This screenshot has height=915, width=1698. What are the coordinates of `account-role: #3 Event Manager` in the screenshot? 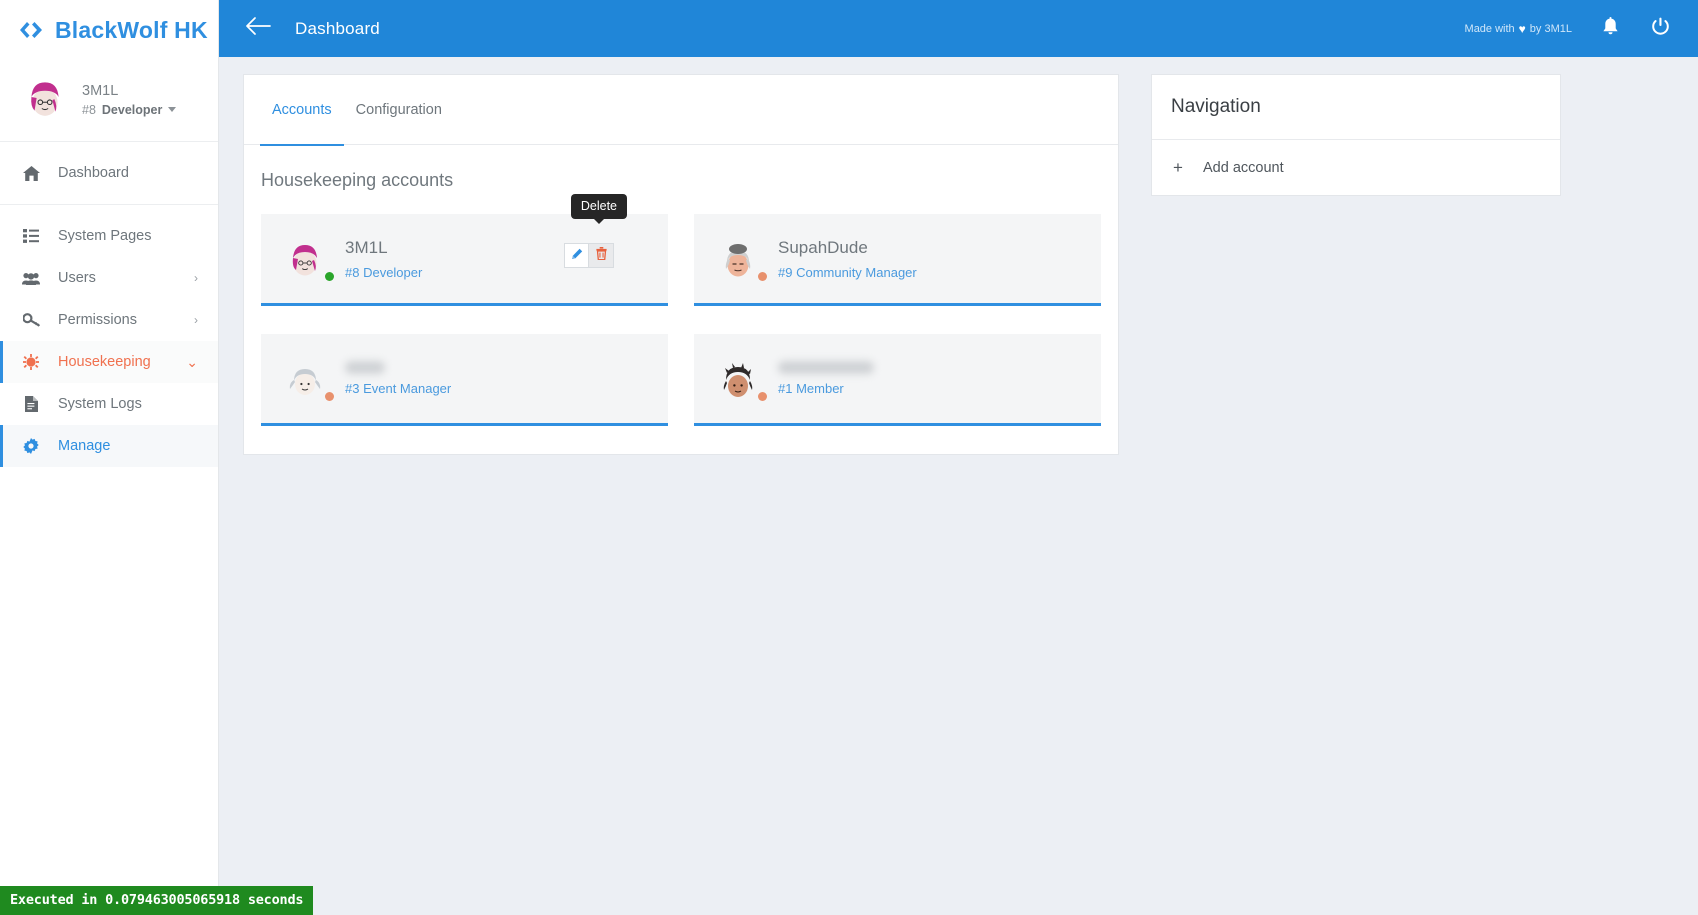 It's located at (398, 388).